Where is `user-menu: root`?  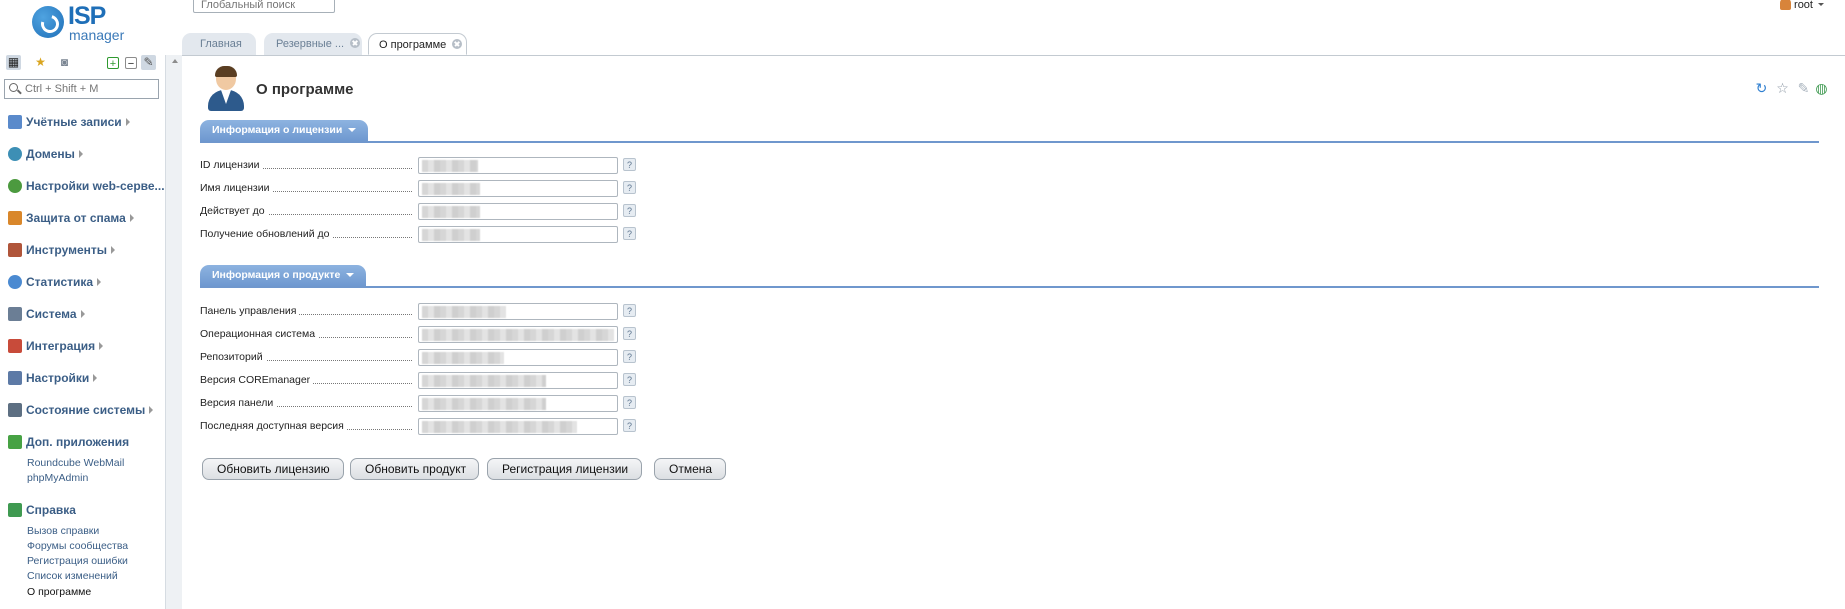 user-menu: root is located at coordinates (1802, 5).